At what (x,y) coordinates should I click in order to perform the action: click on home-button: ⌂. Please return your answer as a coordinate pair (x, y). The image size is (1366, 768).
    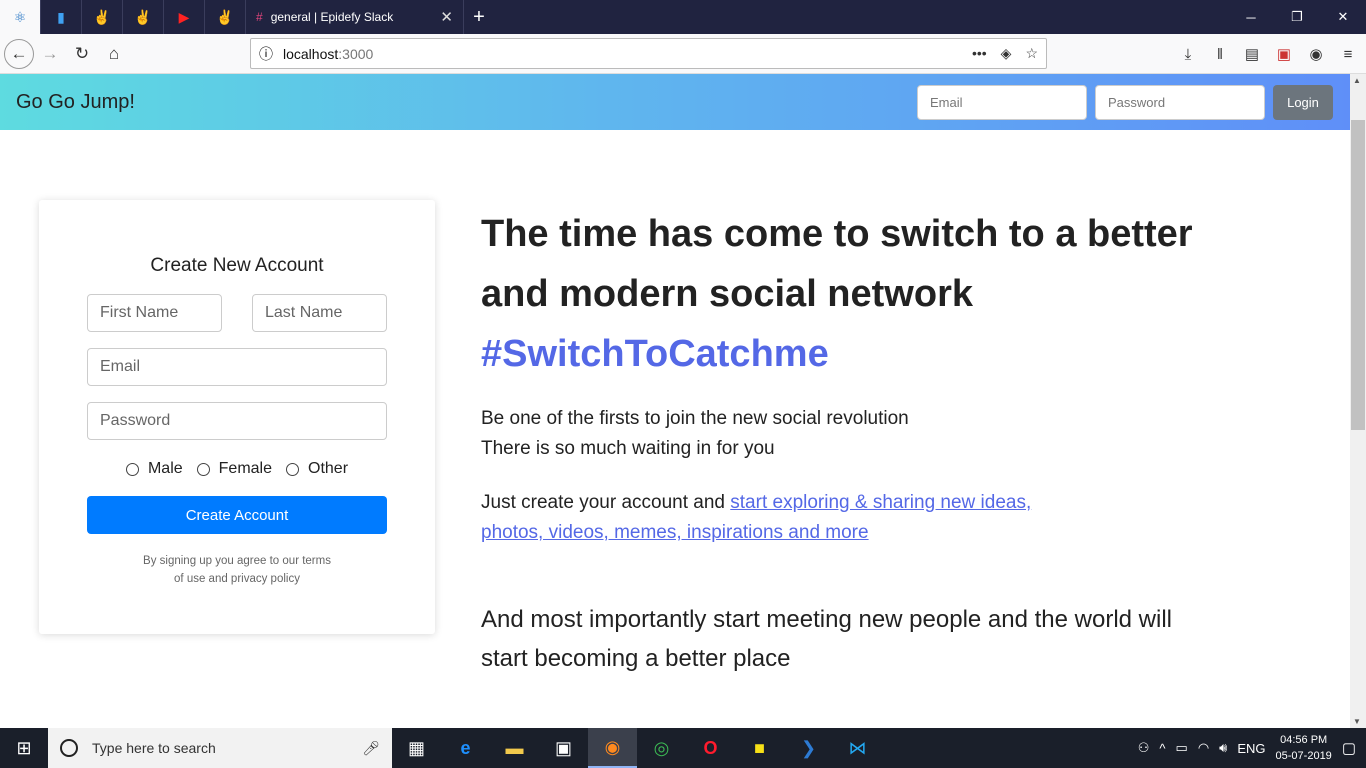
    Looking at the image, I should click on (114, 54).